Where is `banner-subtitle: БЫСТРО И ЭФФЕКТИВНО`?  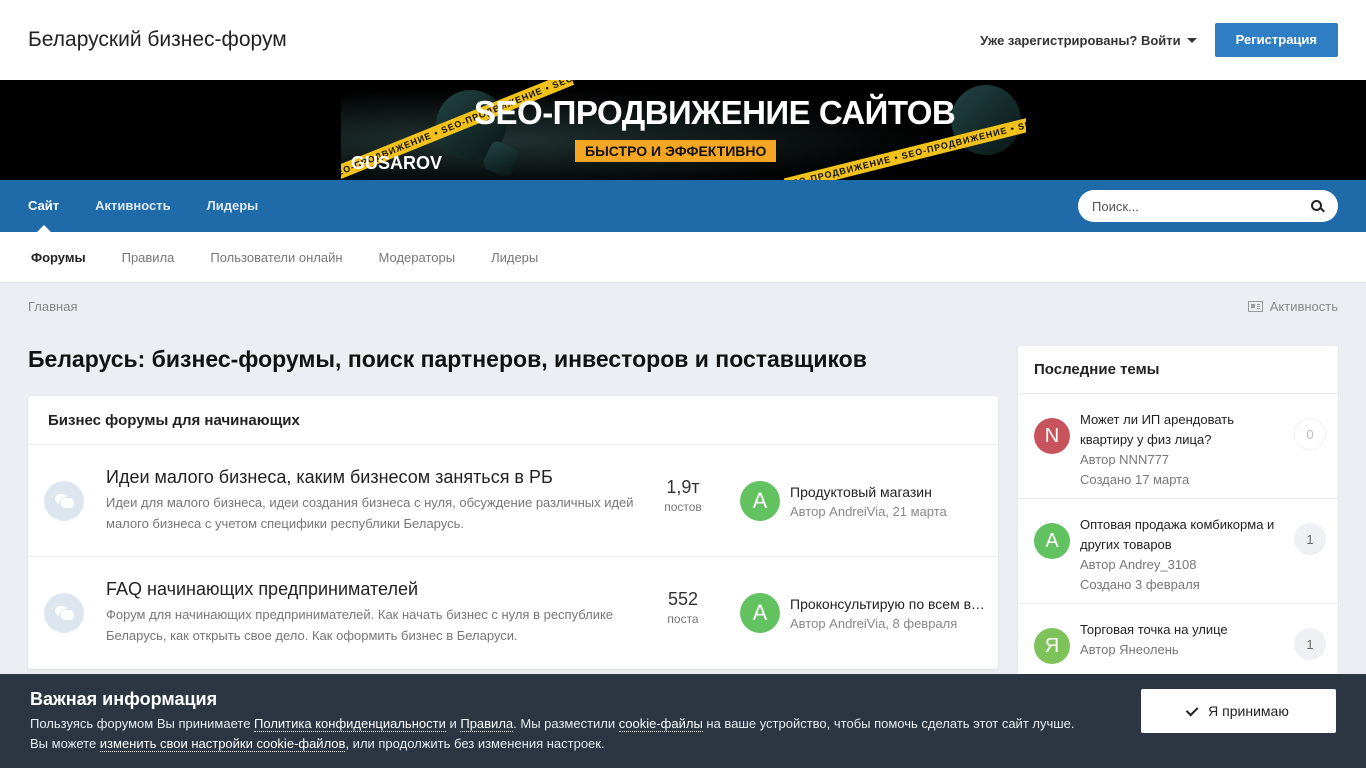
banner-subtitle: БЫСТРО И ЭФФЕКТИВНО is located at coordinates (676, 151).